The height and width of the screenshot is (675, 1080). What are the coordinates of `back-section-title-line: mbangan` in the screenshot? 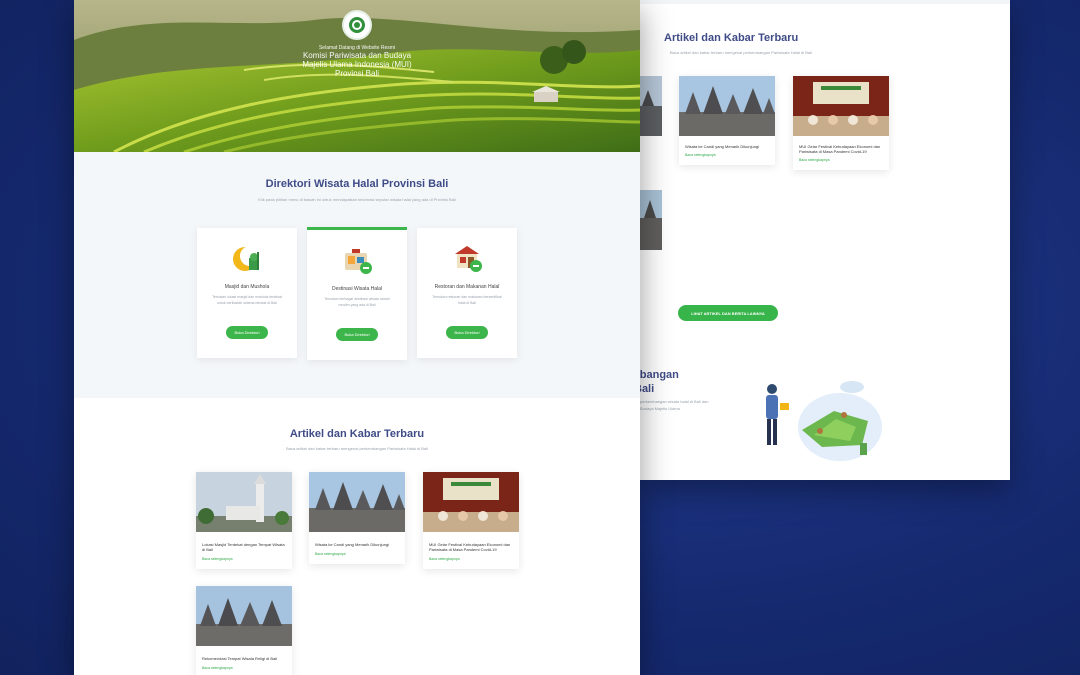 It's located at (659, 375).